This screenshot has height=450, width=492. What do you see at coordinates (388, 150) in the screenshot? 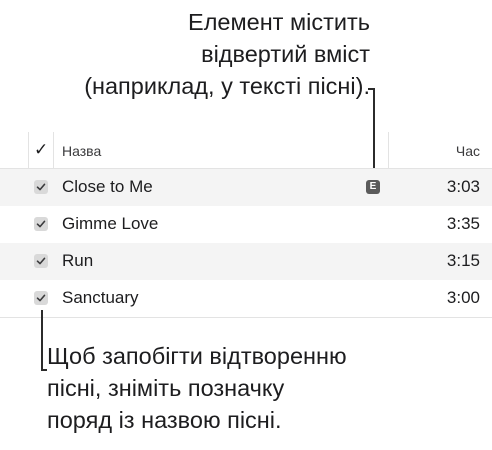
I see `column-divider` at bounding box center [388, 150].